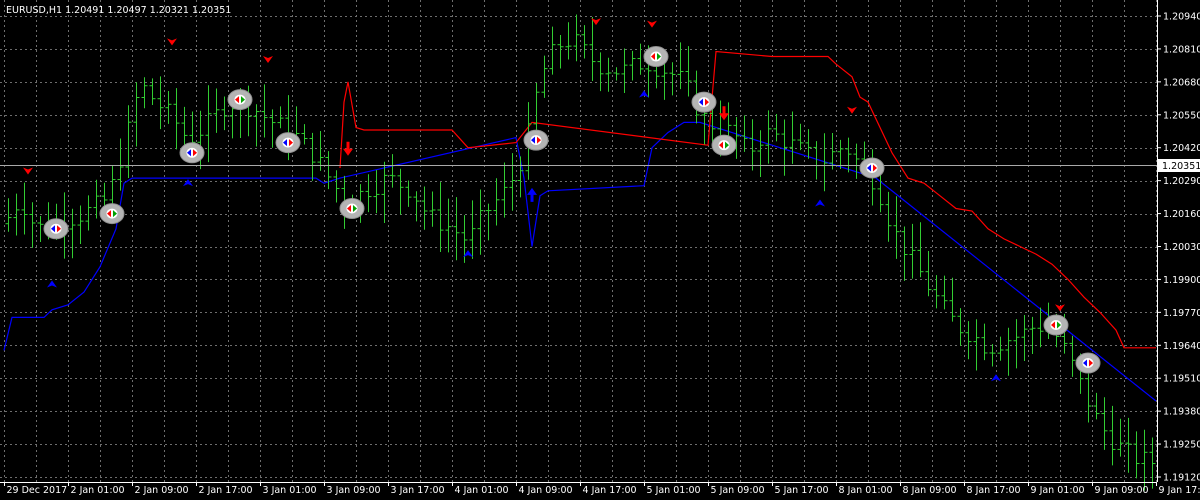 The height and width of the screenshot is (500, 1200). I want to click on price-tick-label: 1.20290, so click(1181, 181).